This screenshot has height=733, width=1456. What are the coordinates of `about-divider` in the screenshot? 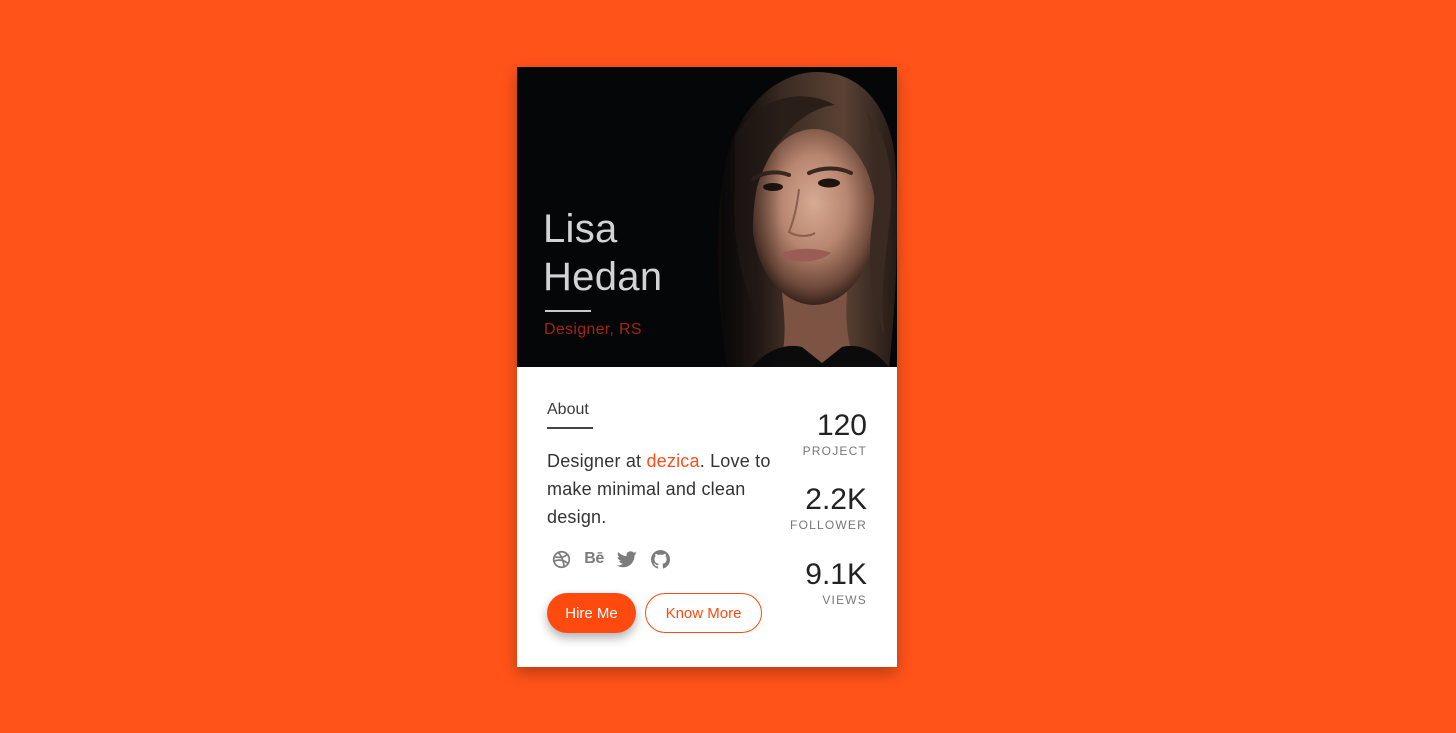 It's located at (570, 428).